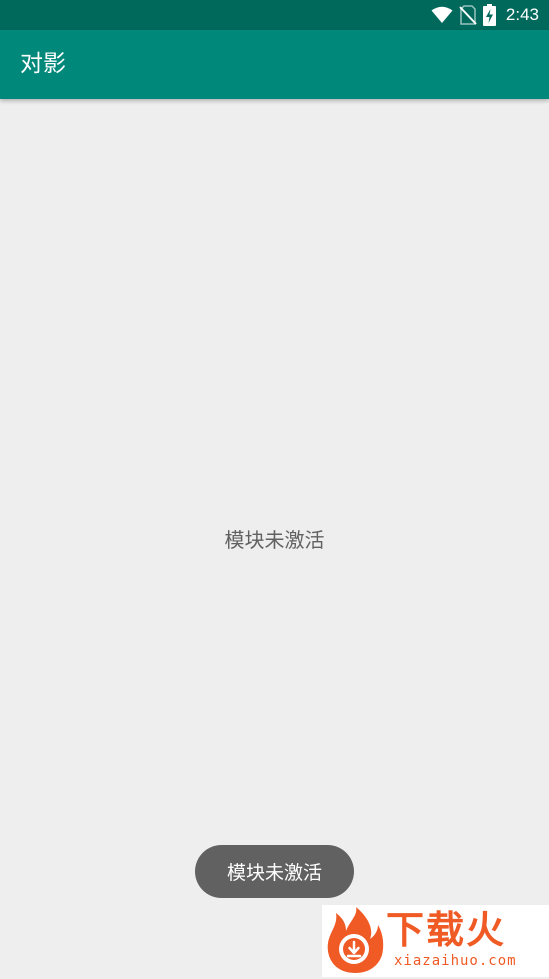 The width and height of the screenshot is (549, 979). I want to click on no-sim-icon, so click(468, 15).